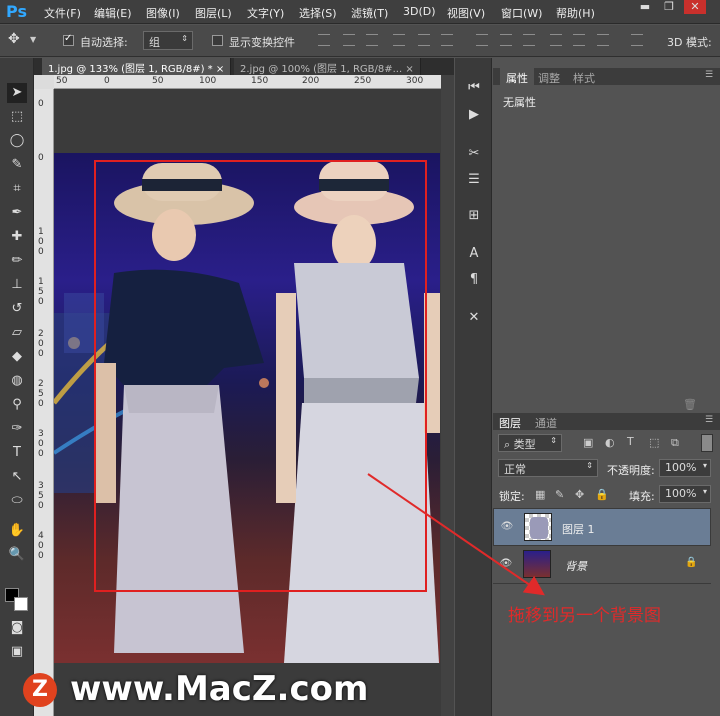 The width and height of the screenshot is (720, 716). Describe the element at coordinates (17, 531) in the screenshot. I see `hand-tool-icon: ✋` at that location.